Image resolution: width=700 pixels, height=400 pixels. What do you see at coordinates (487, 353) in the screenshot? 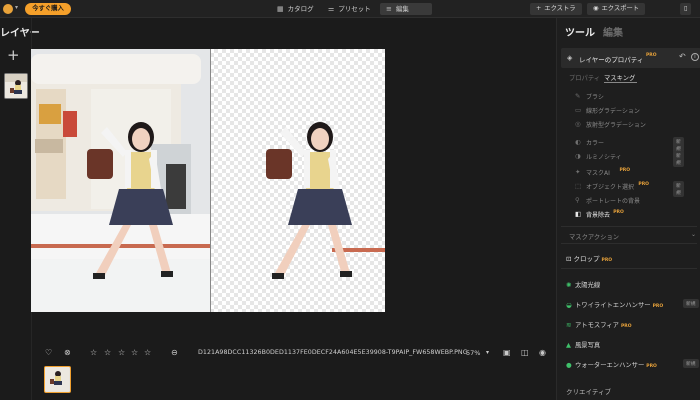
I see `zoom-chevron-icon: ▾` at bounding box center [487, 353].